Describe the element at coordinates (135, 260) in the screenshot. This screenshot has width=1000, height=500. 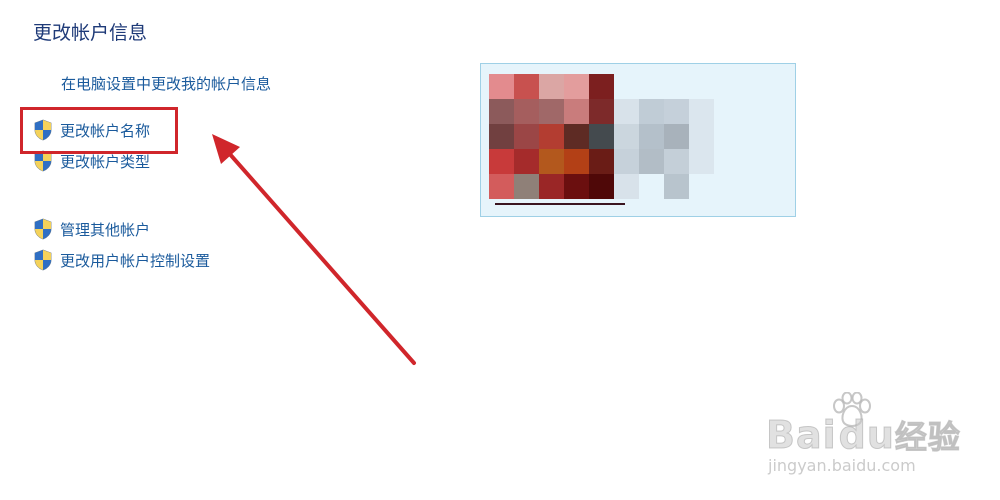
I see `uac-settings-label: 更改用户帐户控制设置` at that location.